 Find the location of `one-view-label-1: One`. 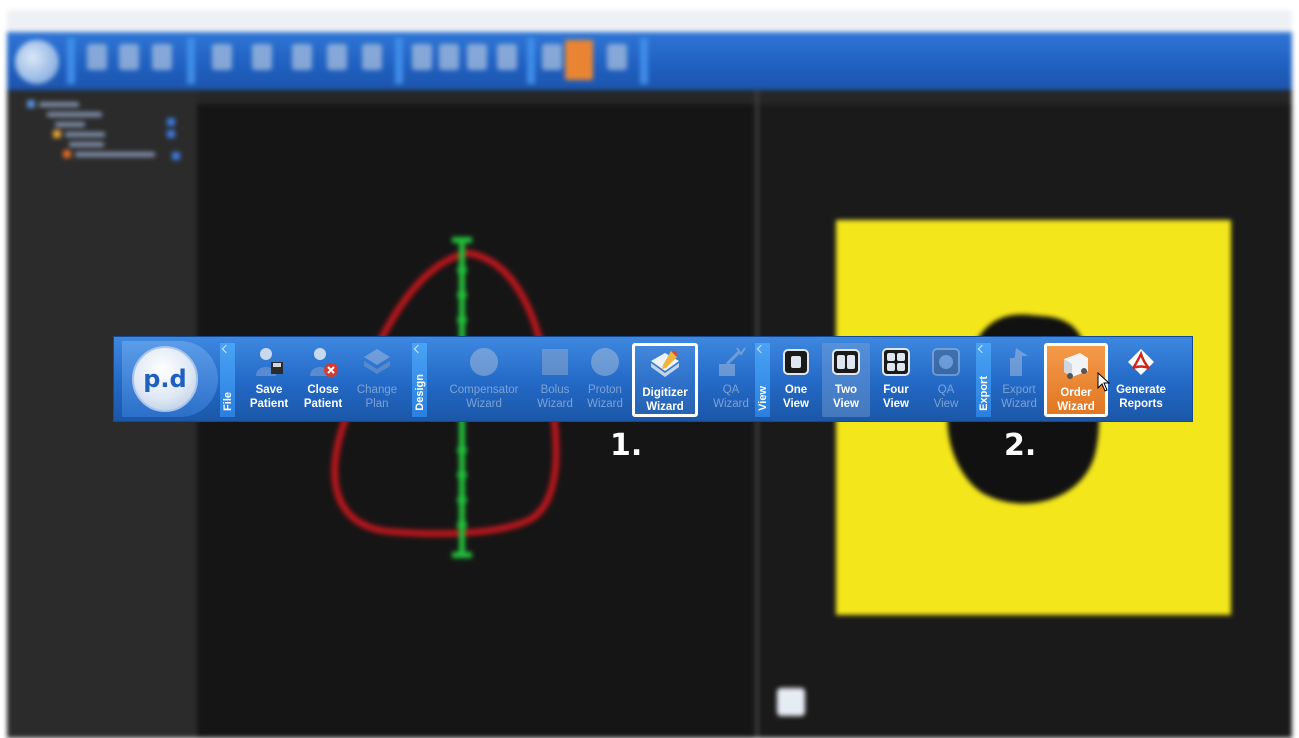

one-view-label-1: One is located at coordinates (796, 390).